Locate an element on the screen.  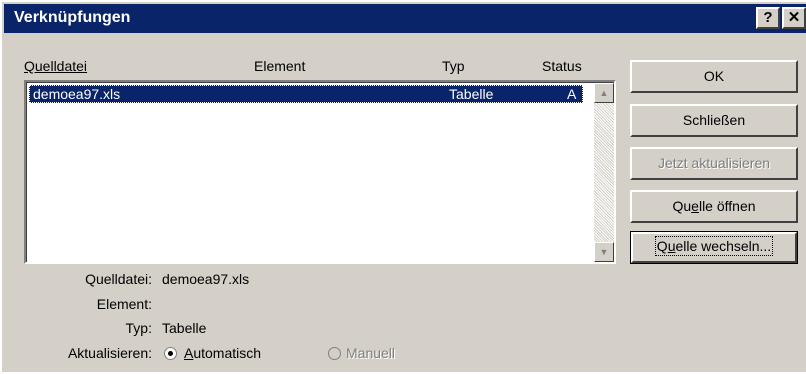
close-label: Schließen is located at coordinates (714, 120).